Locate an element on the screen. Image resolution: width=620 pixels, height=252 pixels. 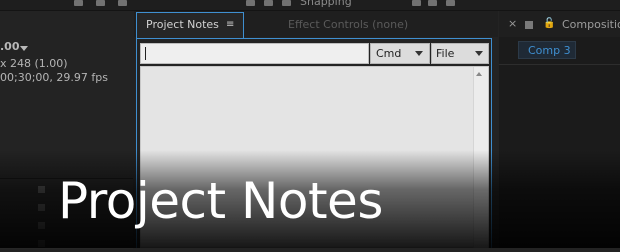
file-dropdown-label: File is located at coordinates (445, 53).